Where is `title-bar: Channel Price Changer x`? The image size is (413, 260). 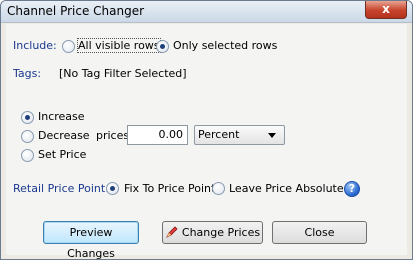 title-bar: Channel Price Changer x is located at coordinates (206, 12).